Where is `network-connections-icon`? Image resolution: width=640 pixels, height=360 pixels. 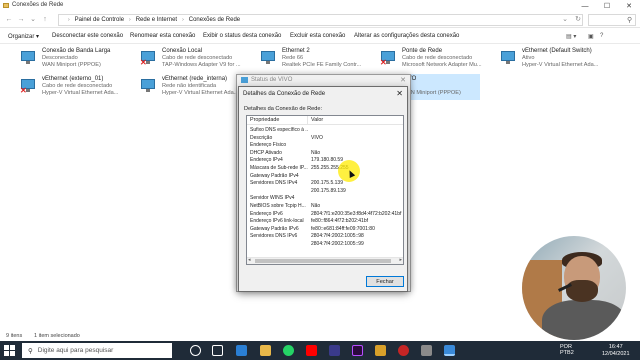
network-connections-icon is located at coordinates (449, 350).